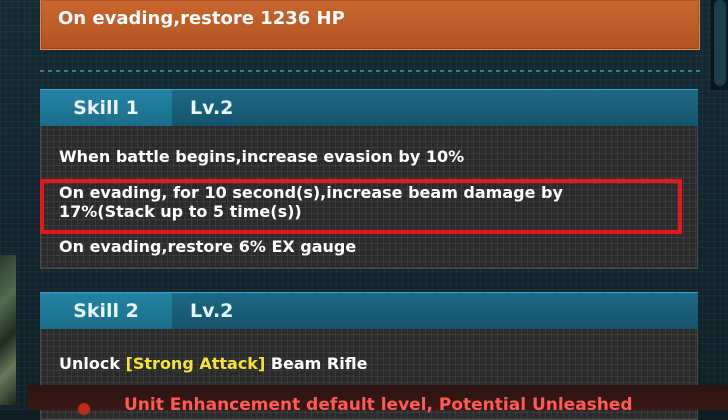 The width and height of the screenshot is (728, 420). I want to click on scrollbar-thumb, so click(720, 43).